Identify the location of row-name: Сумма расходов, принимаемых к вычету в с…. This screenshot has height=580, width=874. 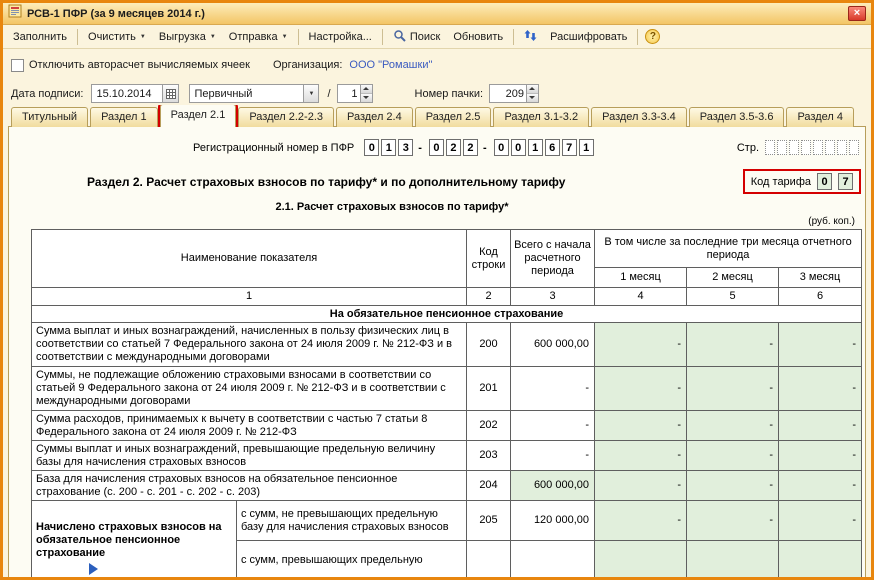
(249, 425).